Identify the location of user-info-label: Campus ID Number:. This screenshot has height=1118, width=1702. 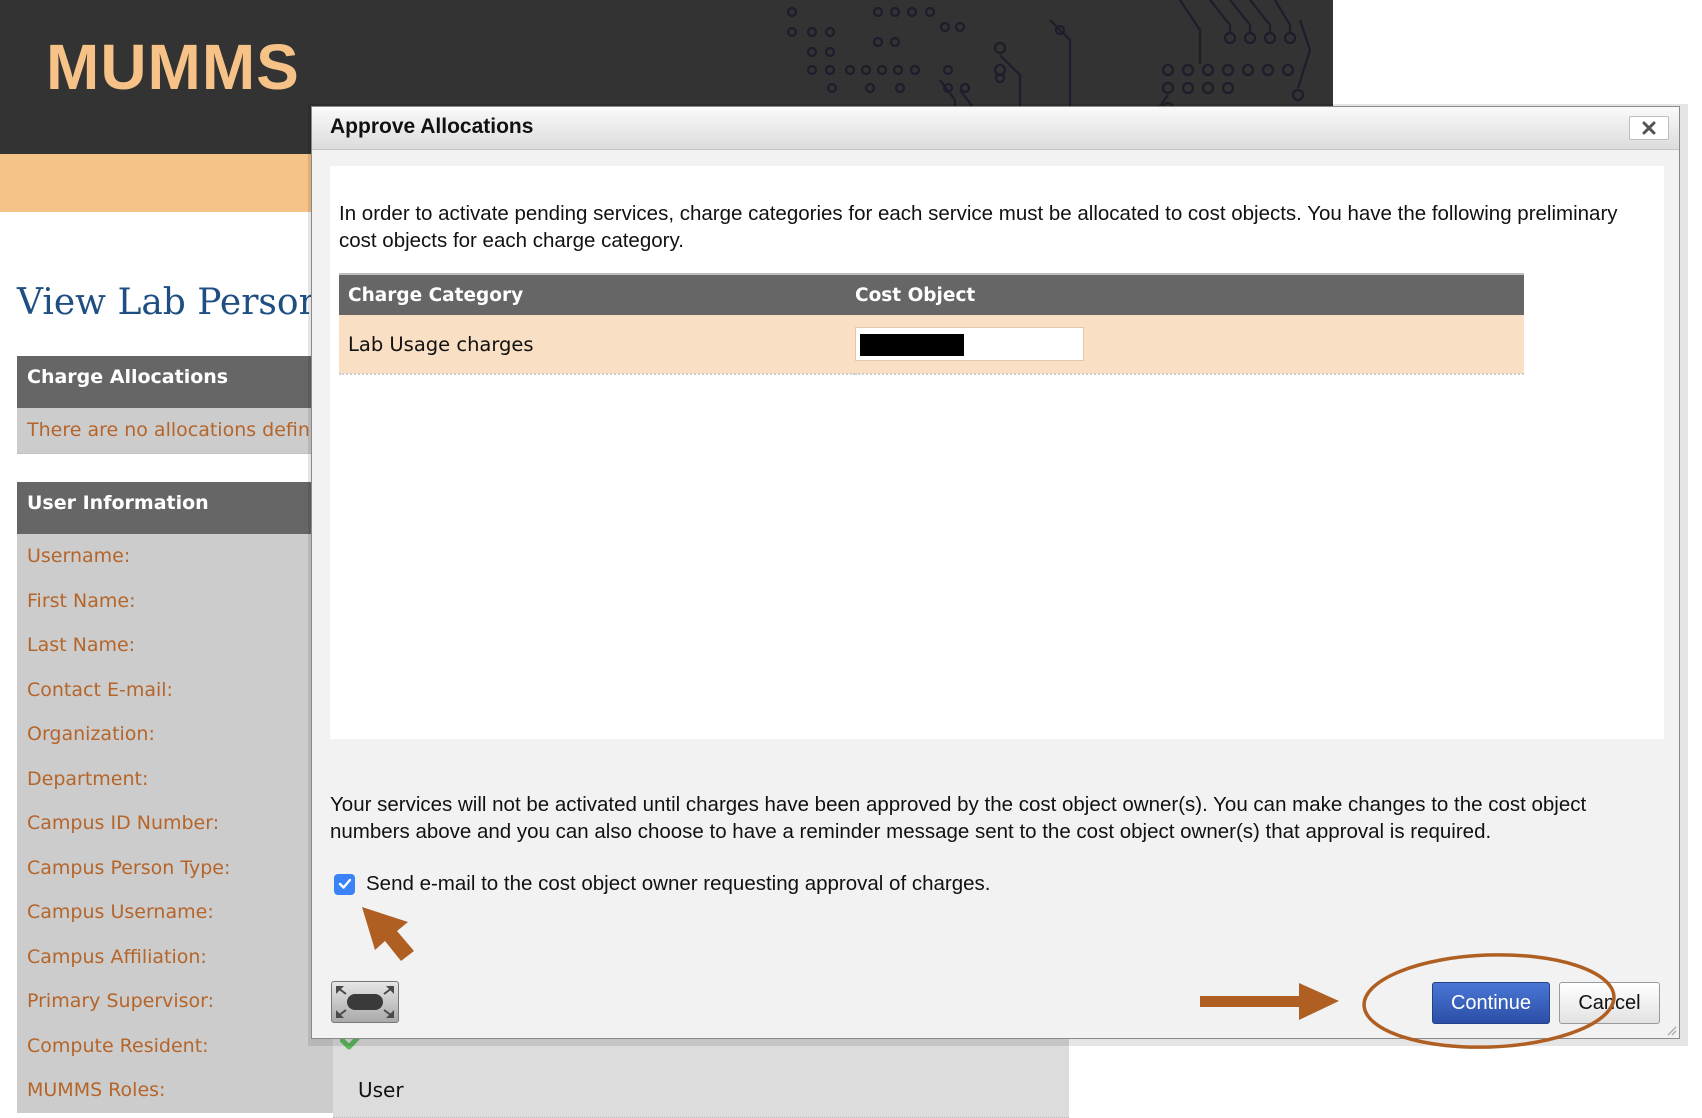
(175, 823).